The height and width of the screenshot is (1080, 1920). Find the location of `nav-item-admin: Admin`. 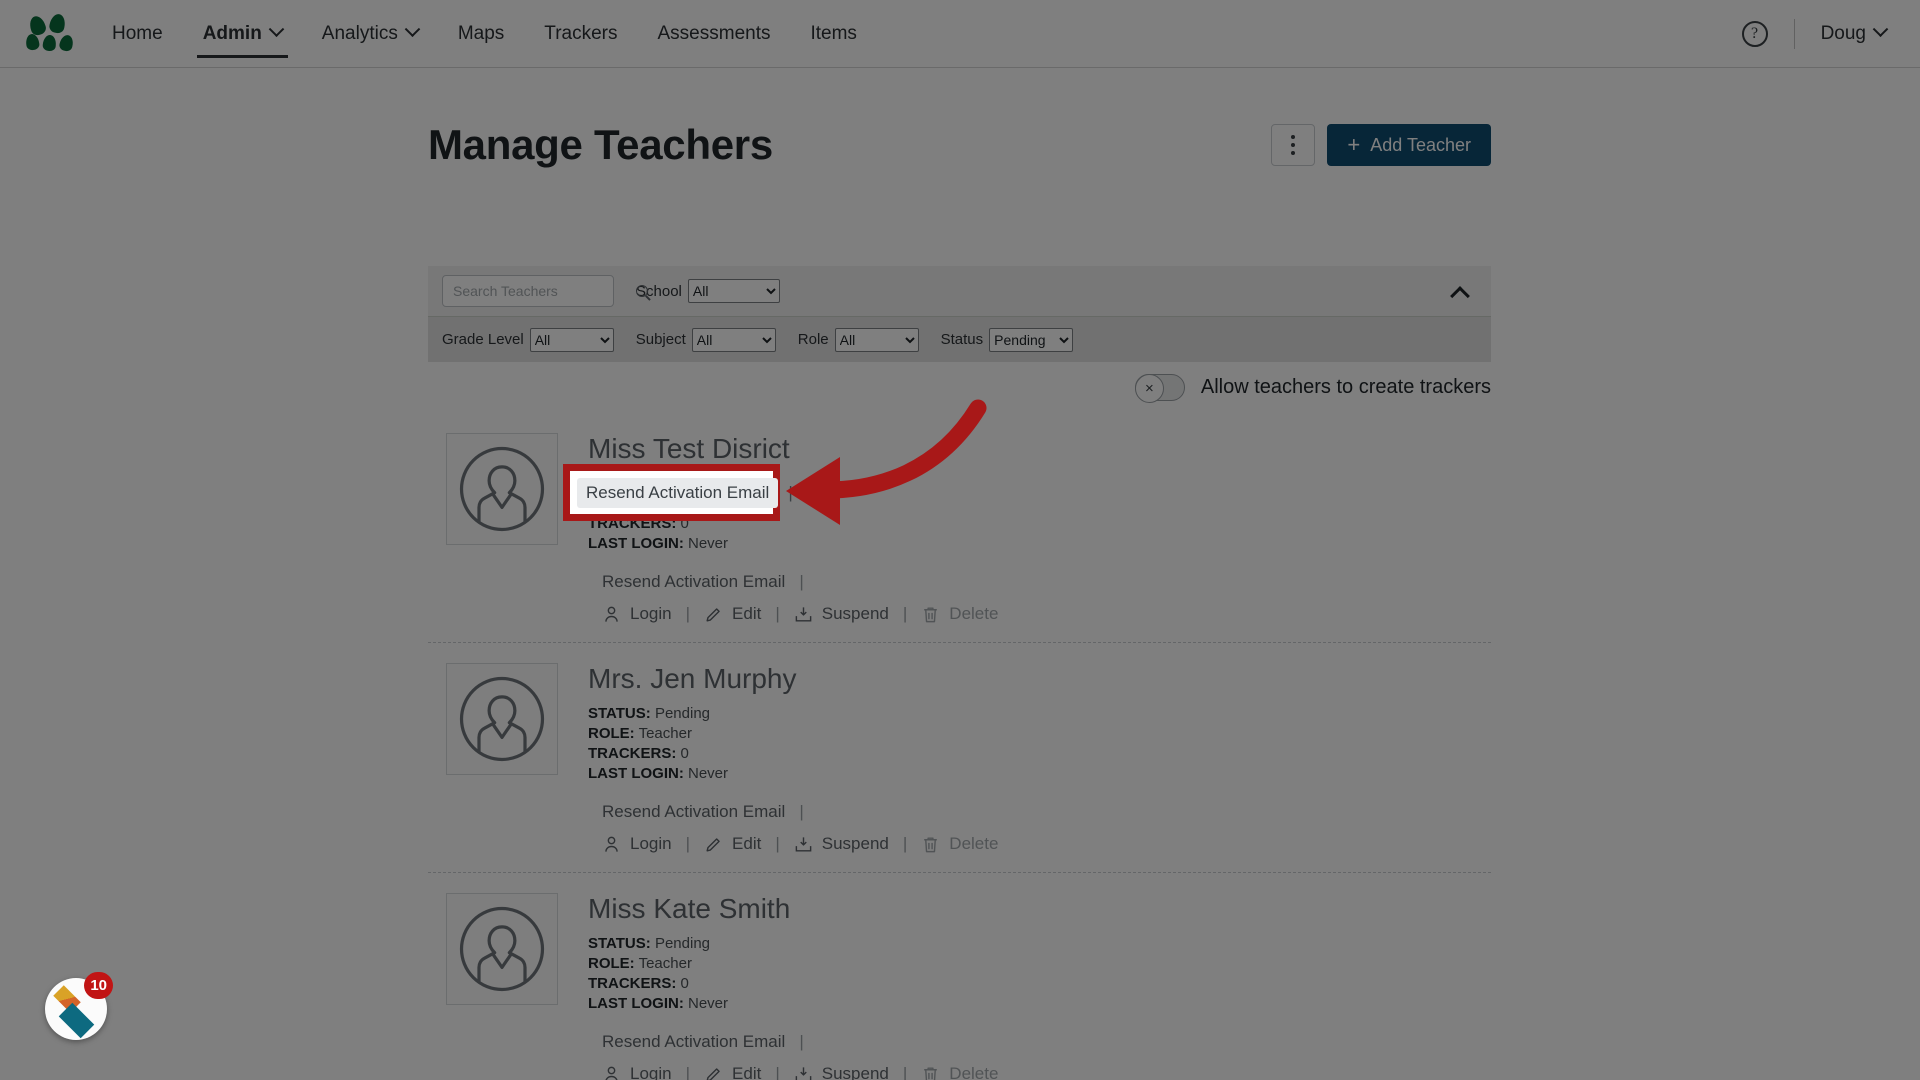

nav-item-admin: Admin is located at coordinates (242, 34).